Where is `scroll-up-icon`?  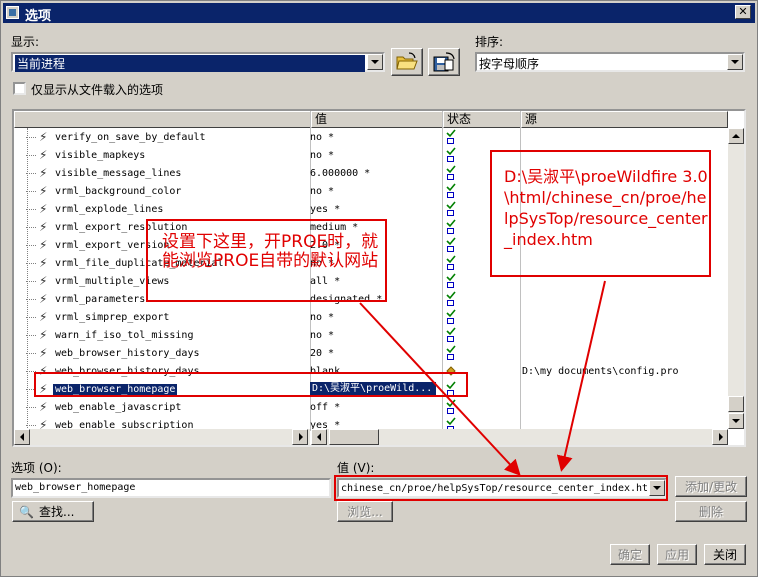 scroll-up-icon is located at coordinates (736, 136).